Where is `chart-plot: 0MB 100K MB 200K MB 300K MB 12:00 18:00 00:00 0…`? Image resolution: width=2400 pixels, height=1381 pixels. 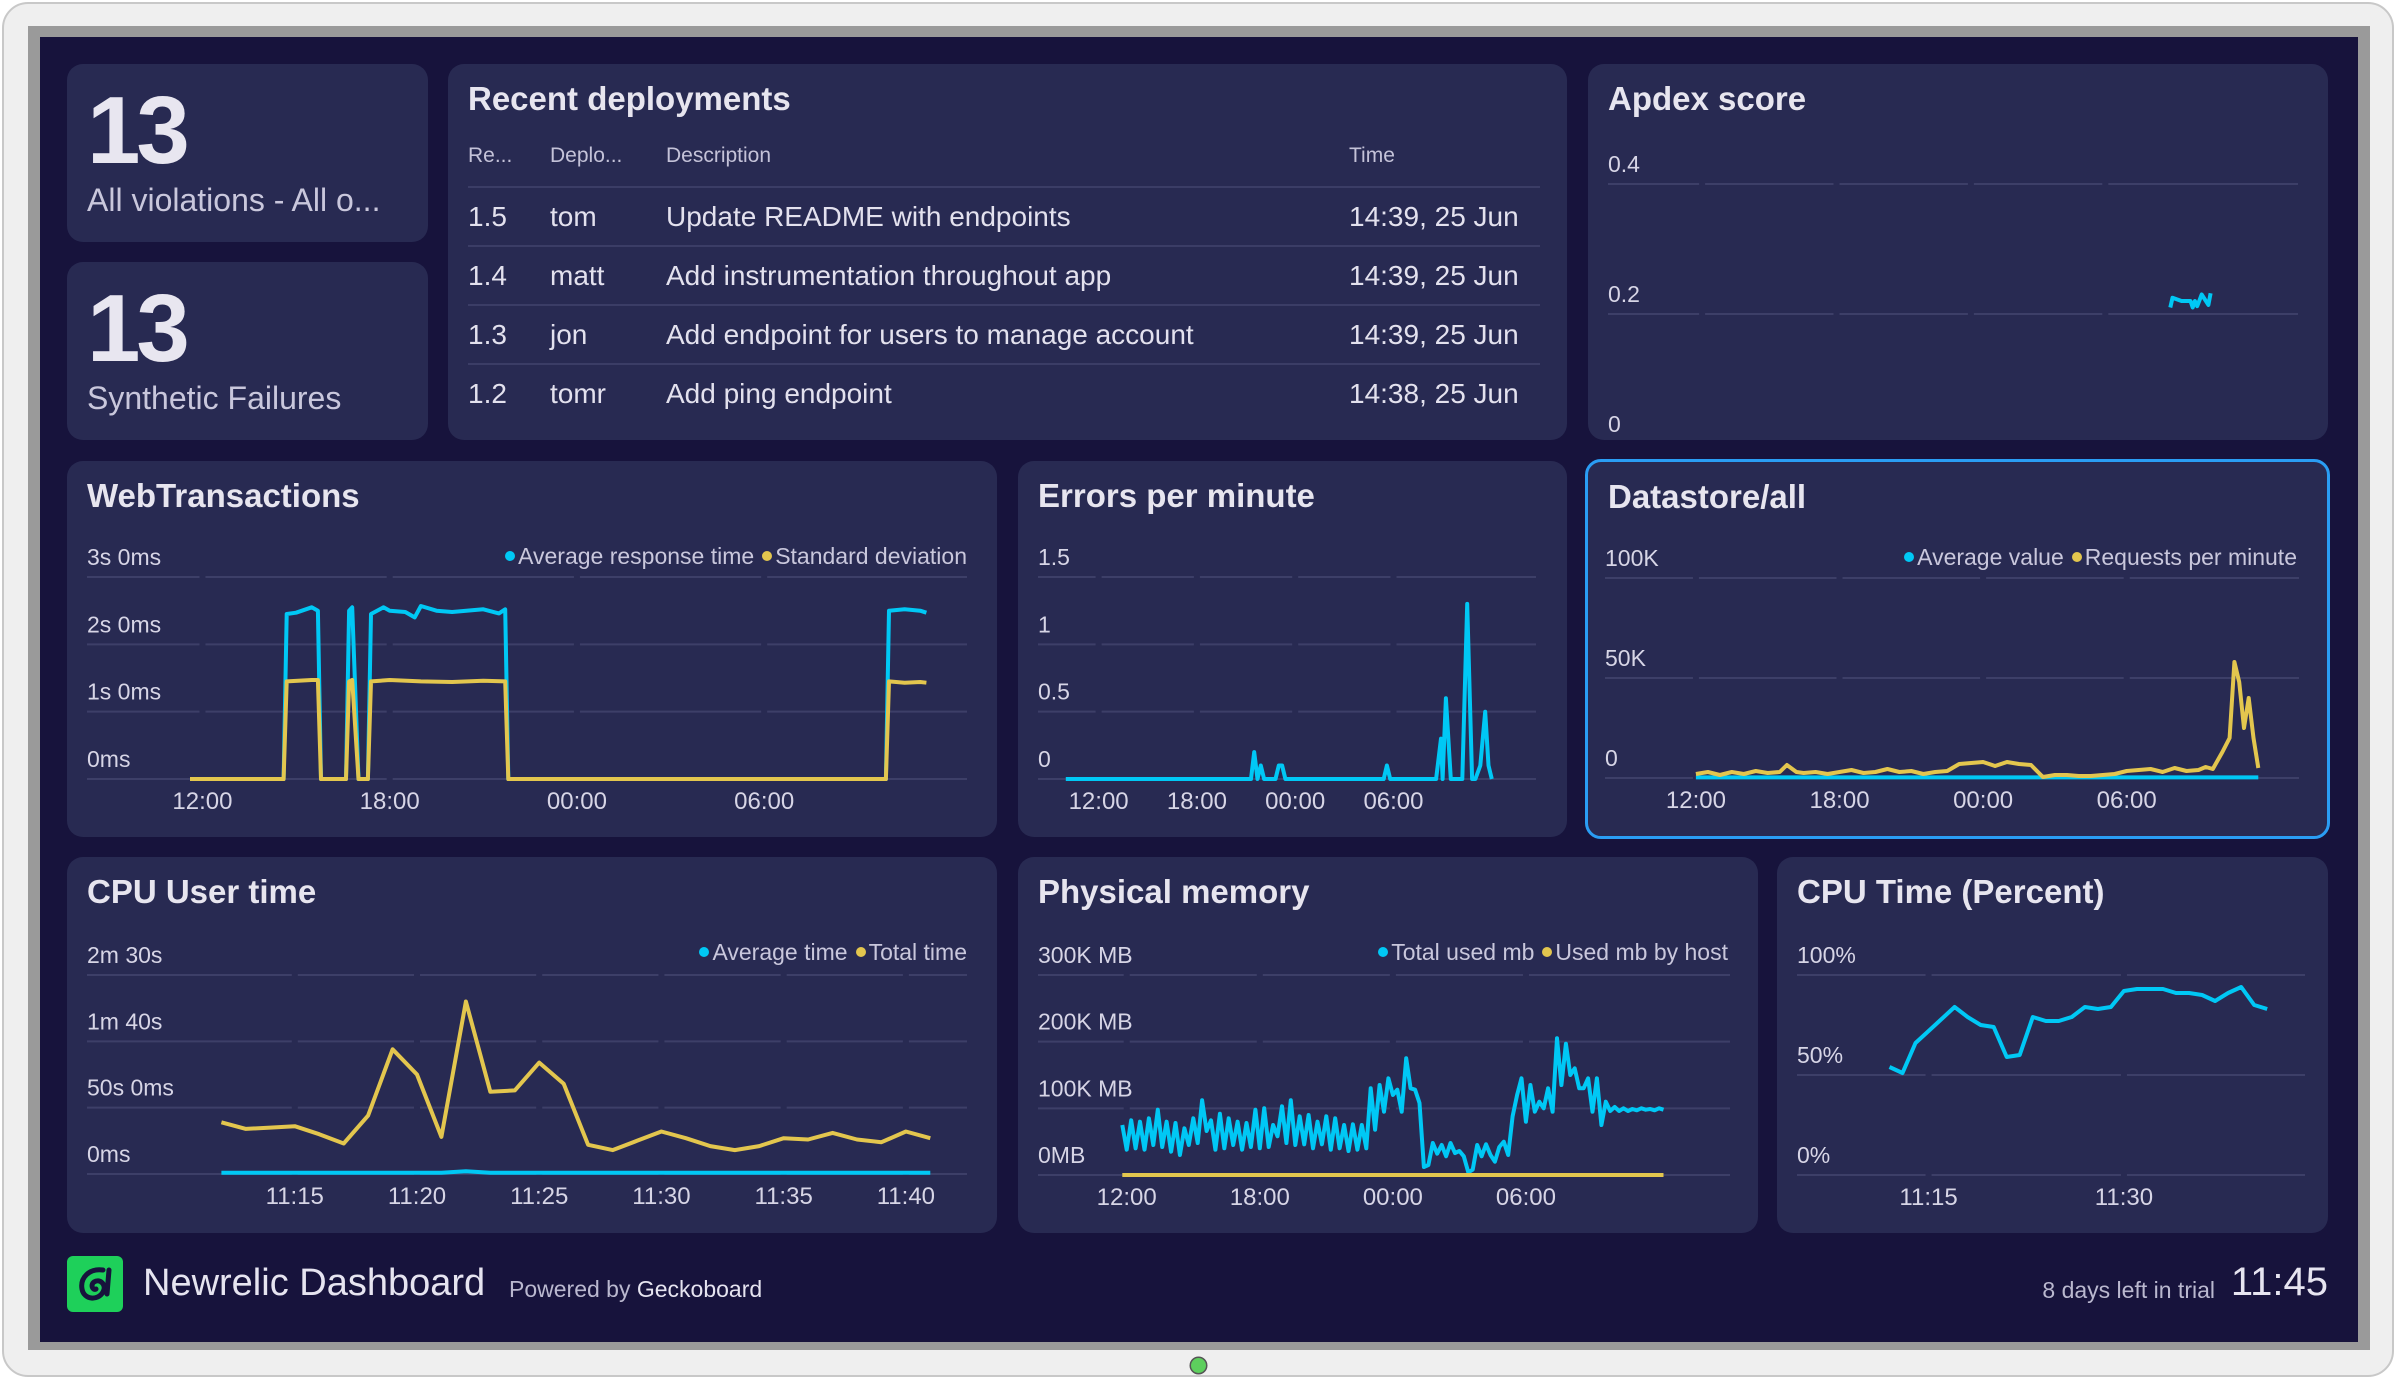
chart-plot: 0MB 100K MB 200K MB 300K MB 12:00 18:00 00:00 0… is located at coordinates (1384, 1076).